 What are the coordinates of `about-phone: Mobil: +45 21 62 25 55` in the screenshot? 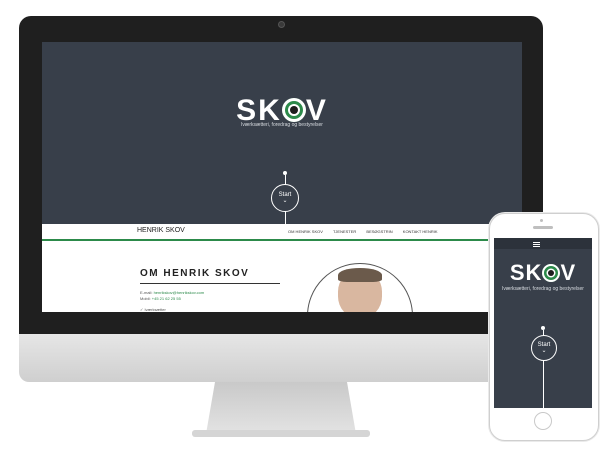 It's located at (160, 298).